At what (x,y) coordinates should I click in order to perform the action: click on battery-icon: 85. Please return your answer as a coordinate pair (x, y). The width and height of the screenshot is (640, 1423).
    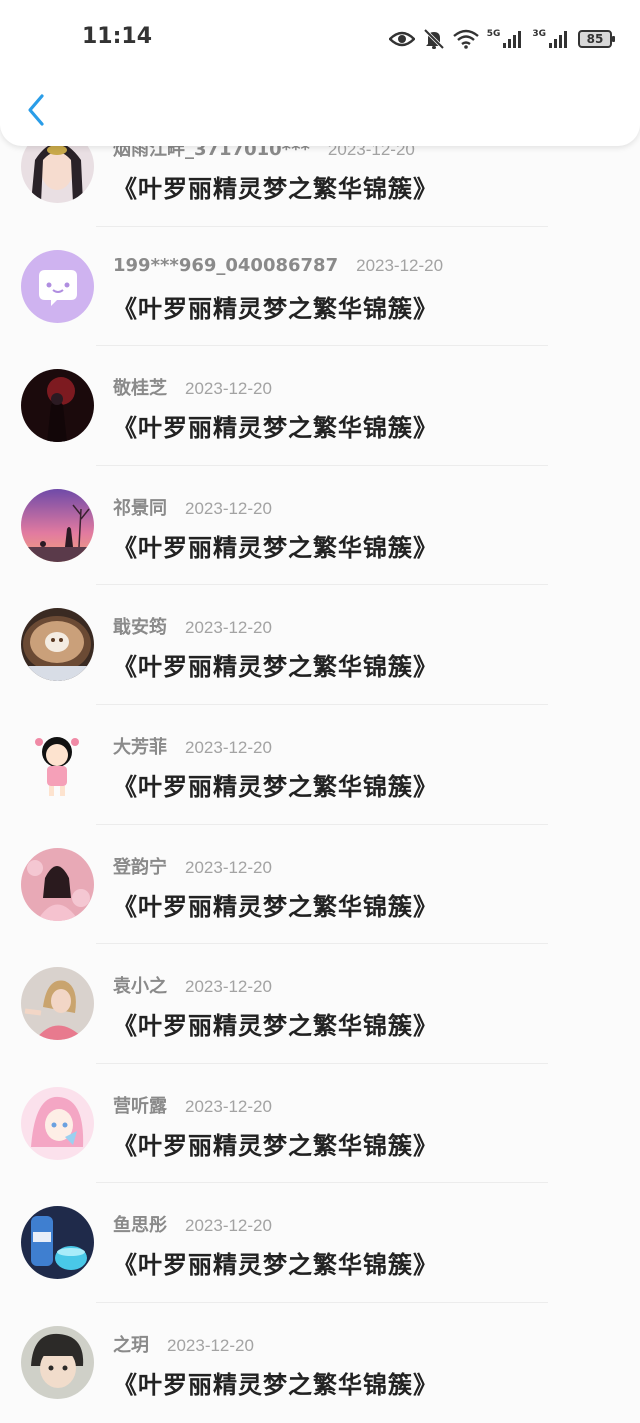
    Looking at the image, I should click on (596, 39).